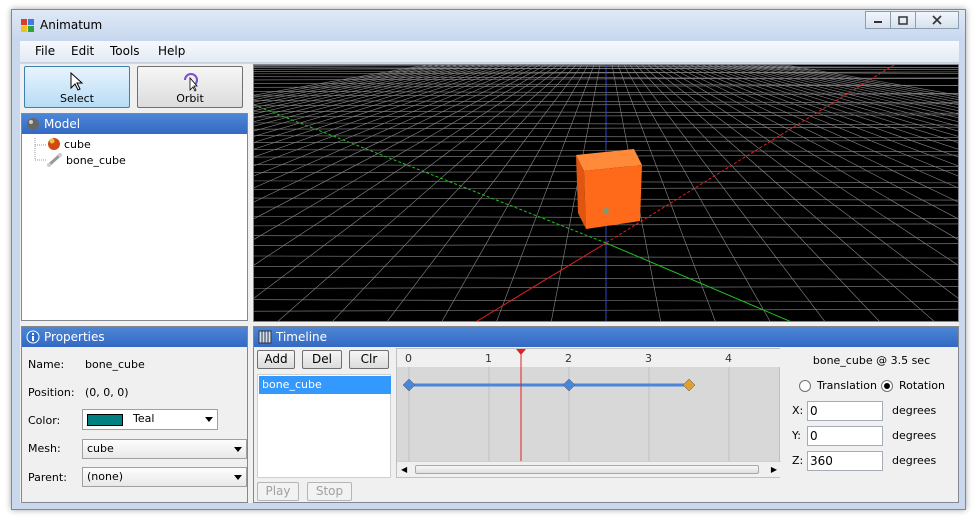 This screenshot has height=523, width=978. I want to click on delete-keyframe-button: Del, so click(322, 359).